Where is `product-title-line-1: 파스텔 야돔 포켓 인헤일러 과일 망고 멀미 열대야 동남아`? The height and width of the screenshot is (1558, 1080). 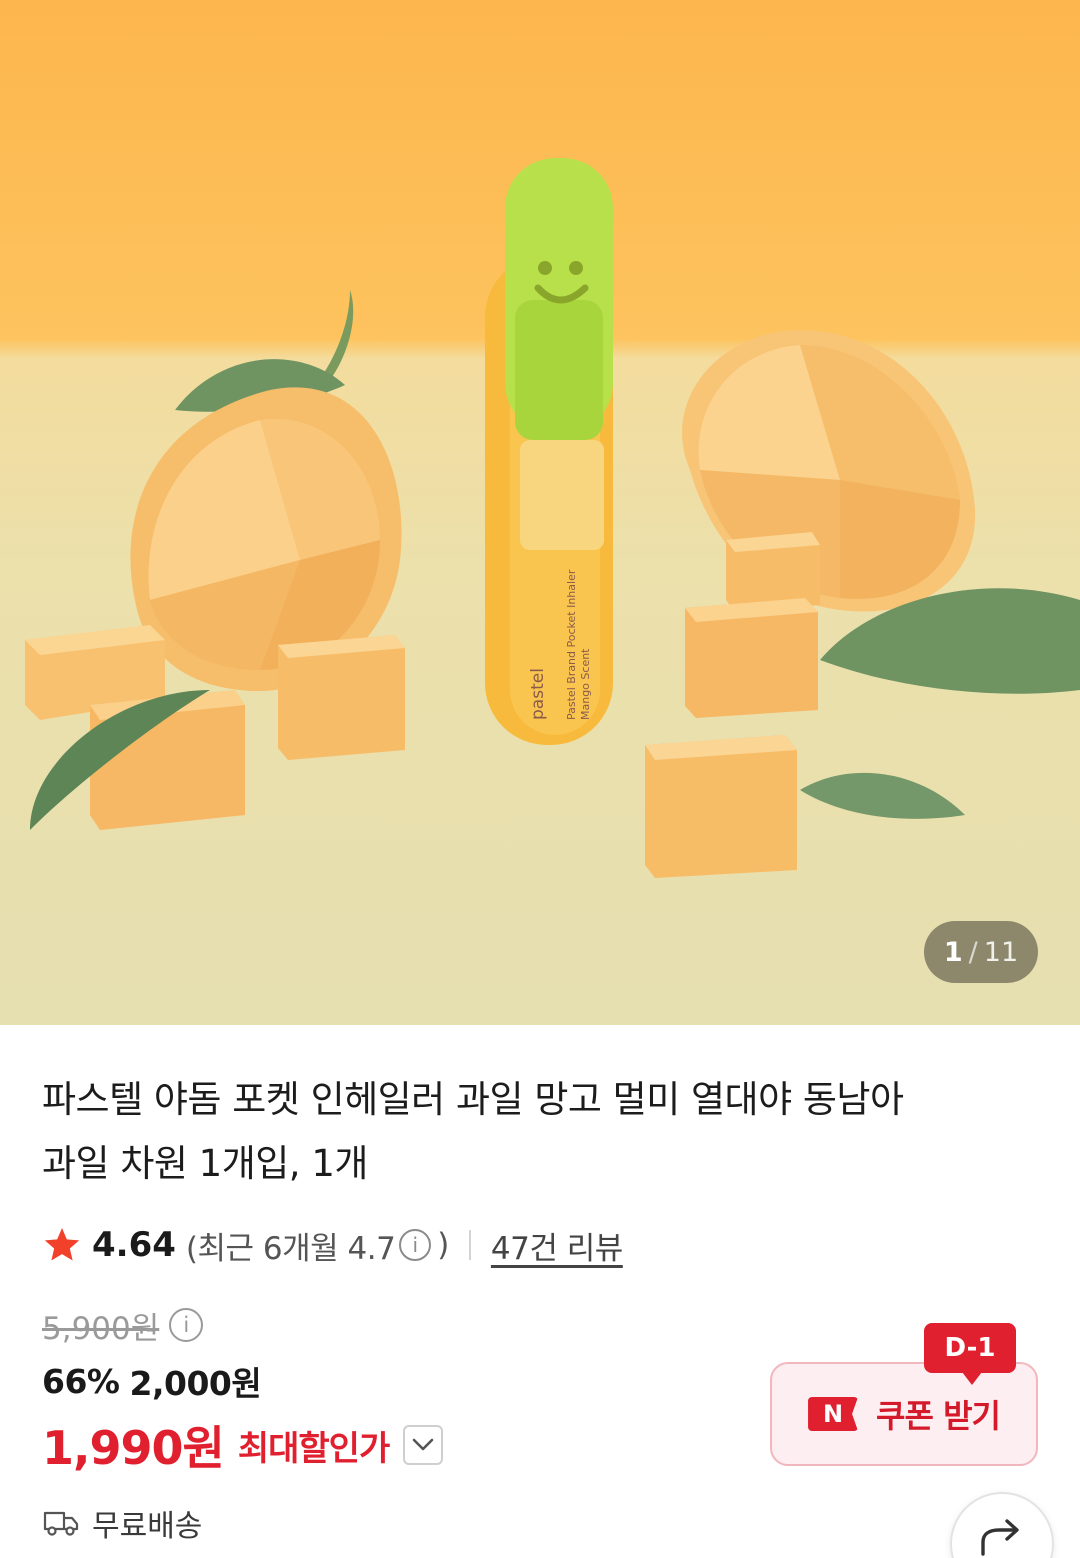 product-title-line-1: 파스텔 야돔 포켓 인헤일러 과일 망고 멀미 열대야 동남아 is located at coordinates (473, 1099).